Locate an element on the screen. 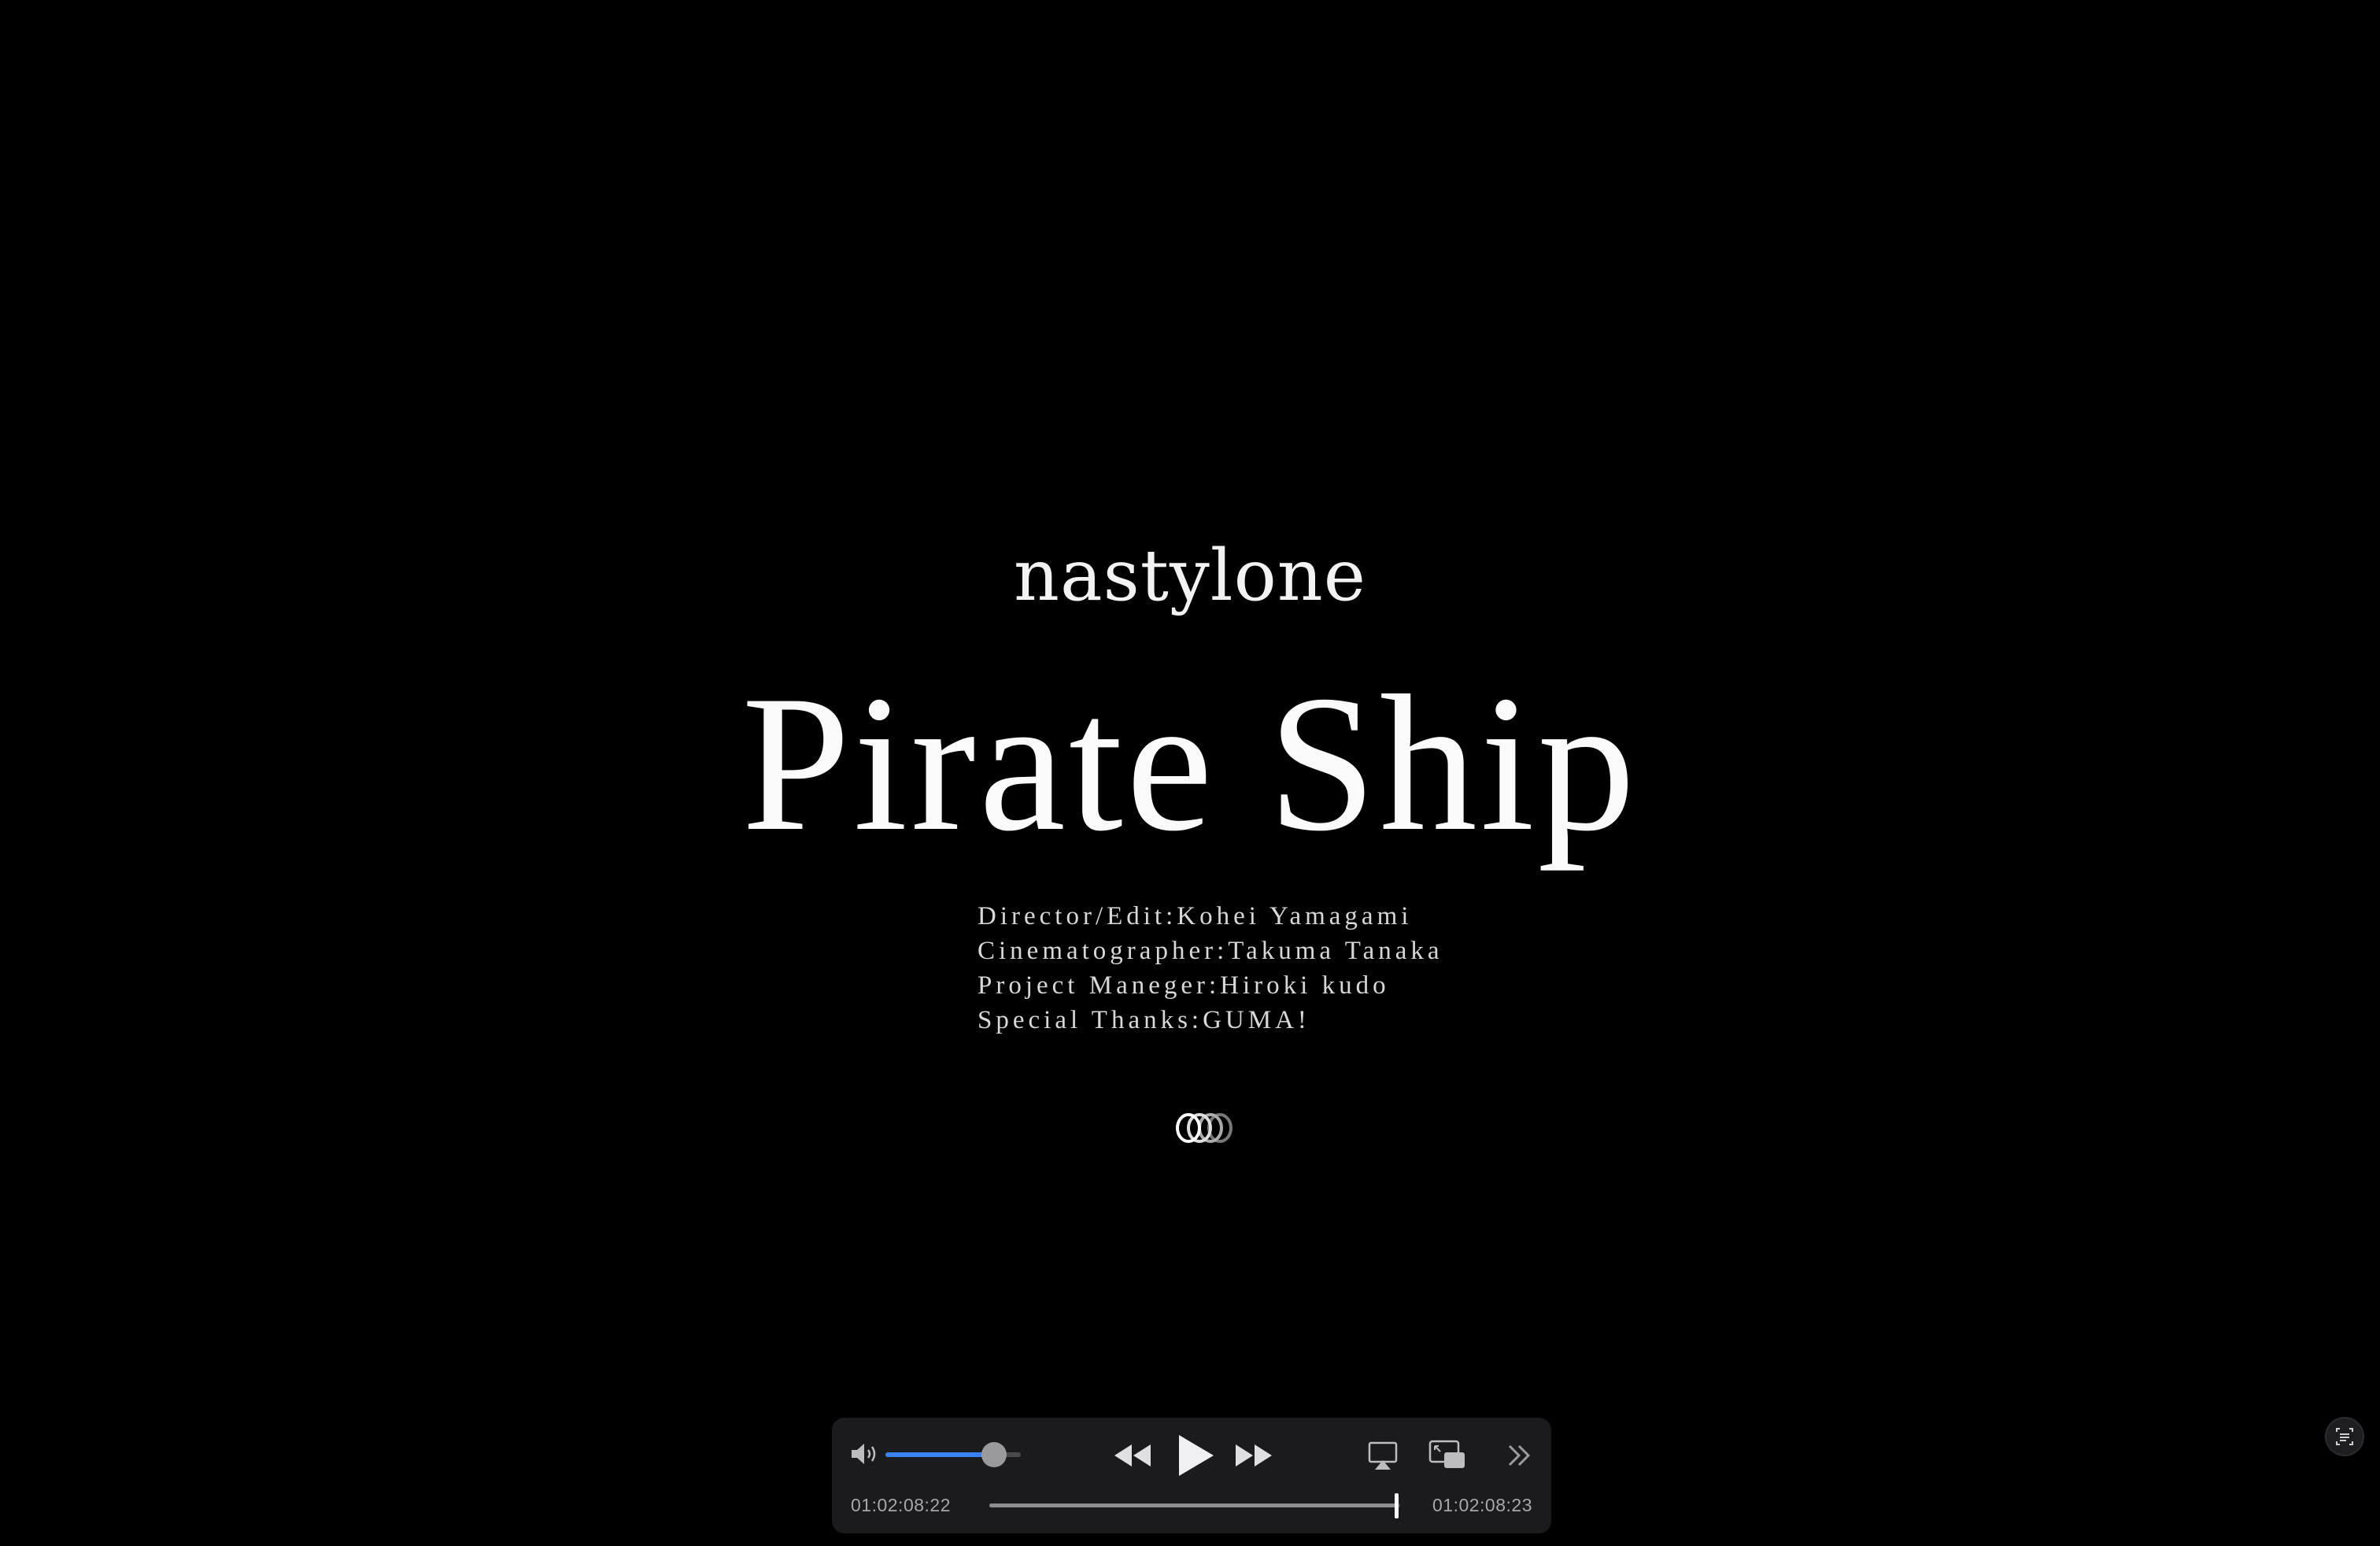 This screenshot has height=1546, width=2380. artist-name: nastylone is located at coordinates (1189, 575).